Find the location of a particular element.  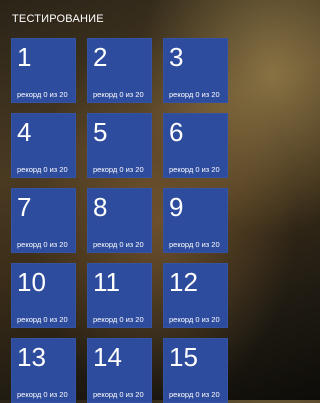

tile-number: 11 is located at coordinates (106, 282).